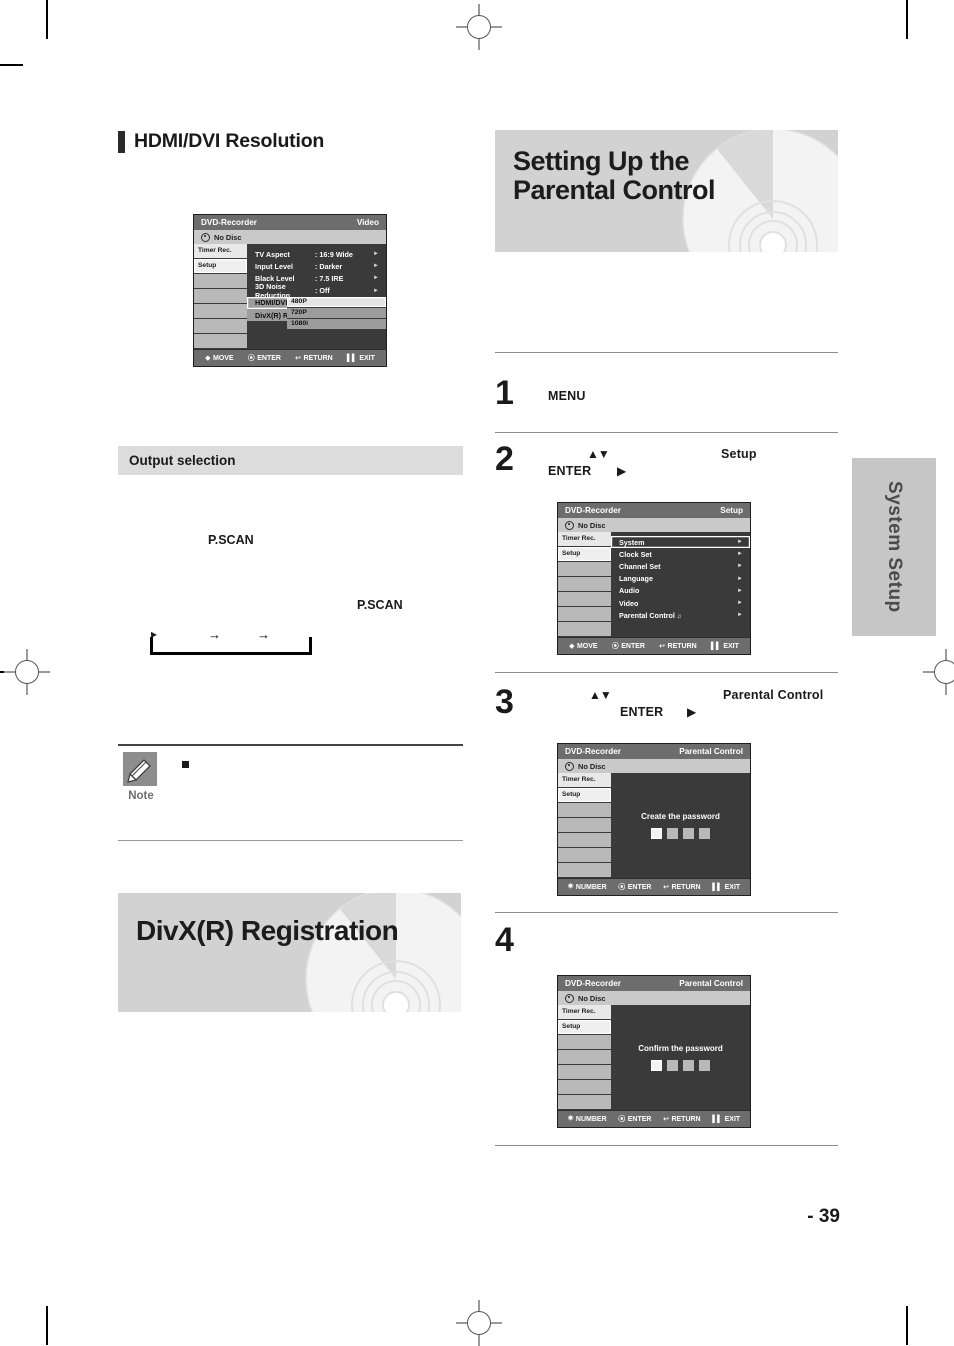 The image size is (954, 1346). What do you see at coordinates (336, 324) in the screenshot?
I see `dropdown-option-1080i: 1080i` at bounding box center [336, 324].